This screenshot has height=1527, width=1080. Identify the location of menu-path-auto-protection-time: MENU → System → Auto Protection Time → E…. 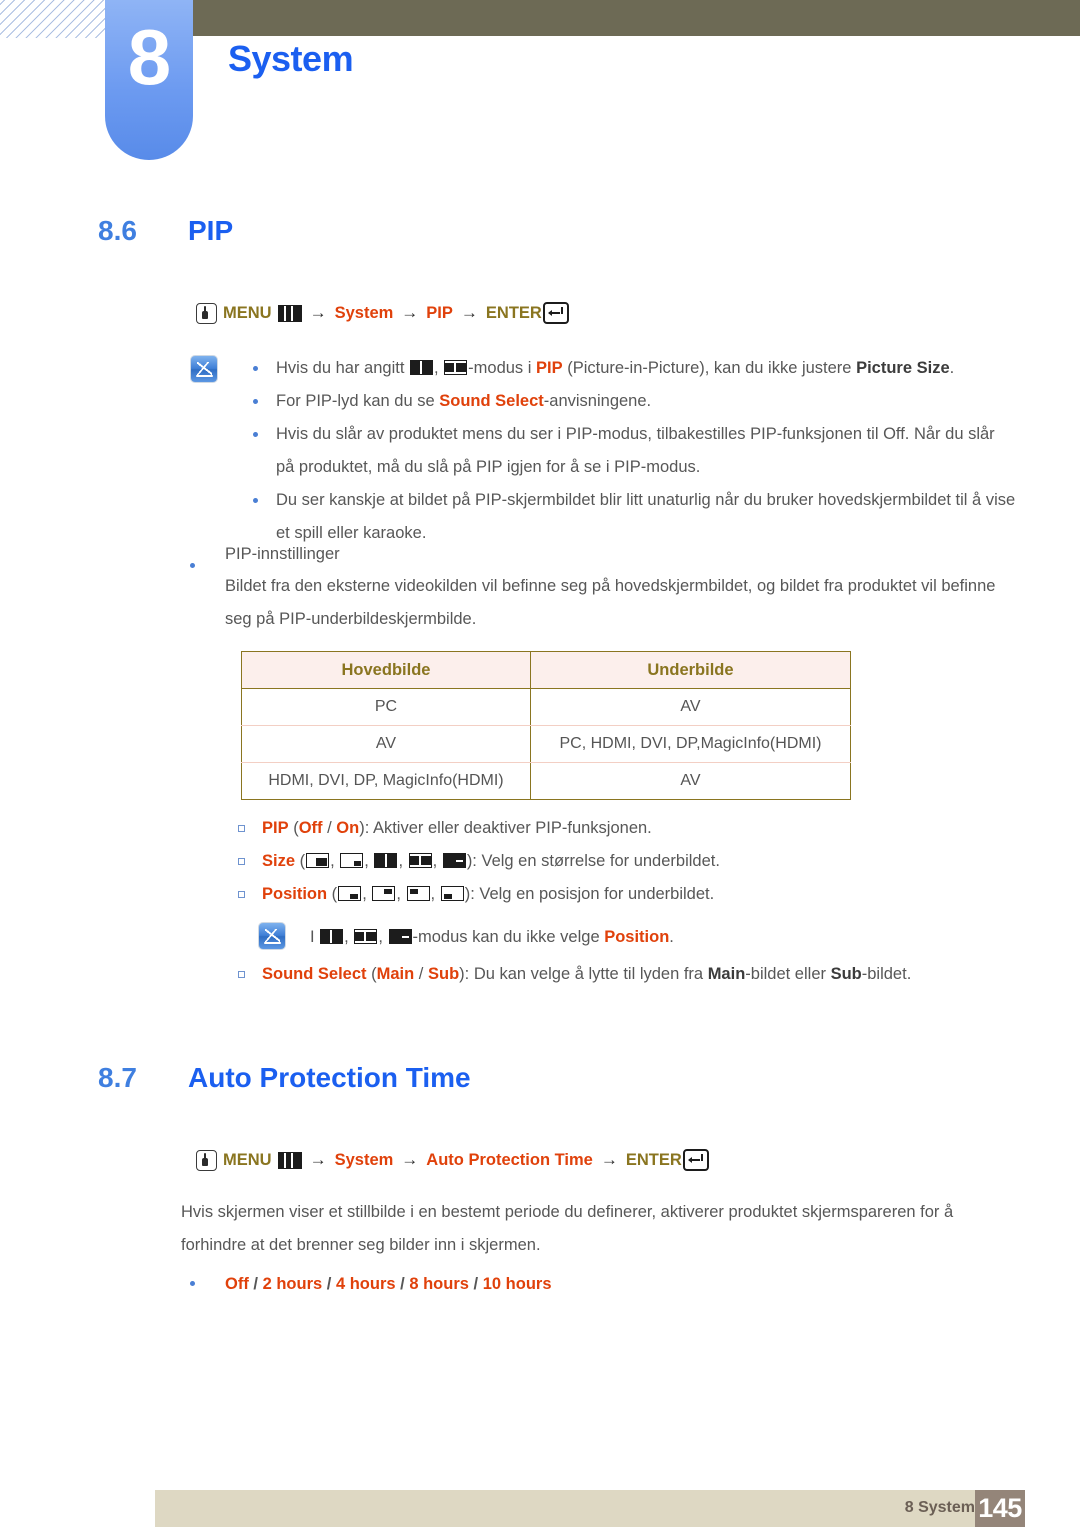
(452, 1160).